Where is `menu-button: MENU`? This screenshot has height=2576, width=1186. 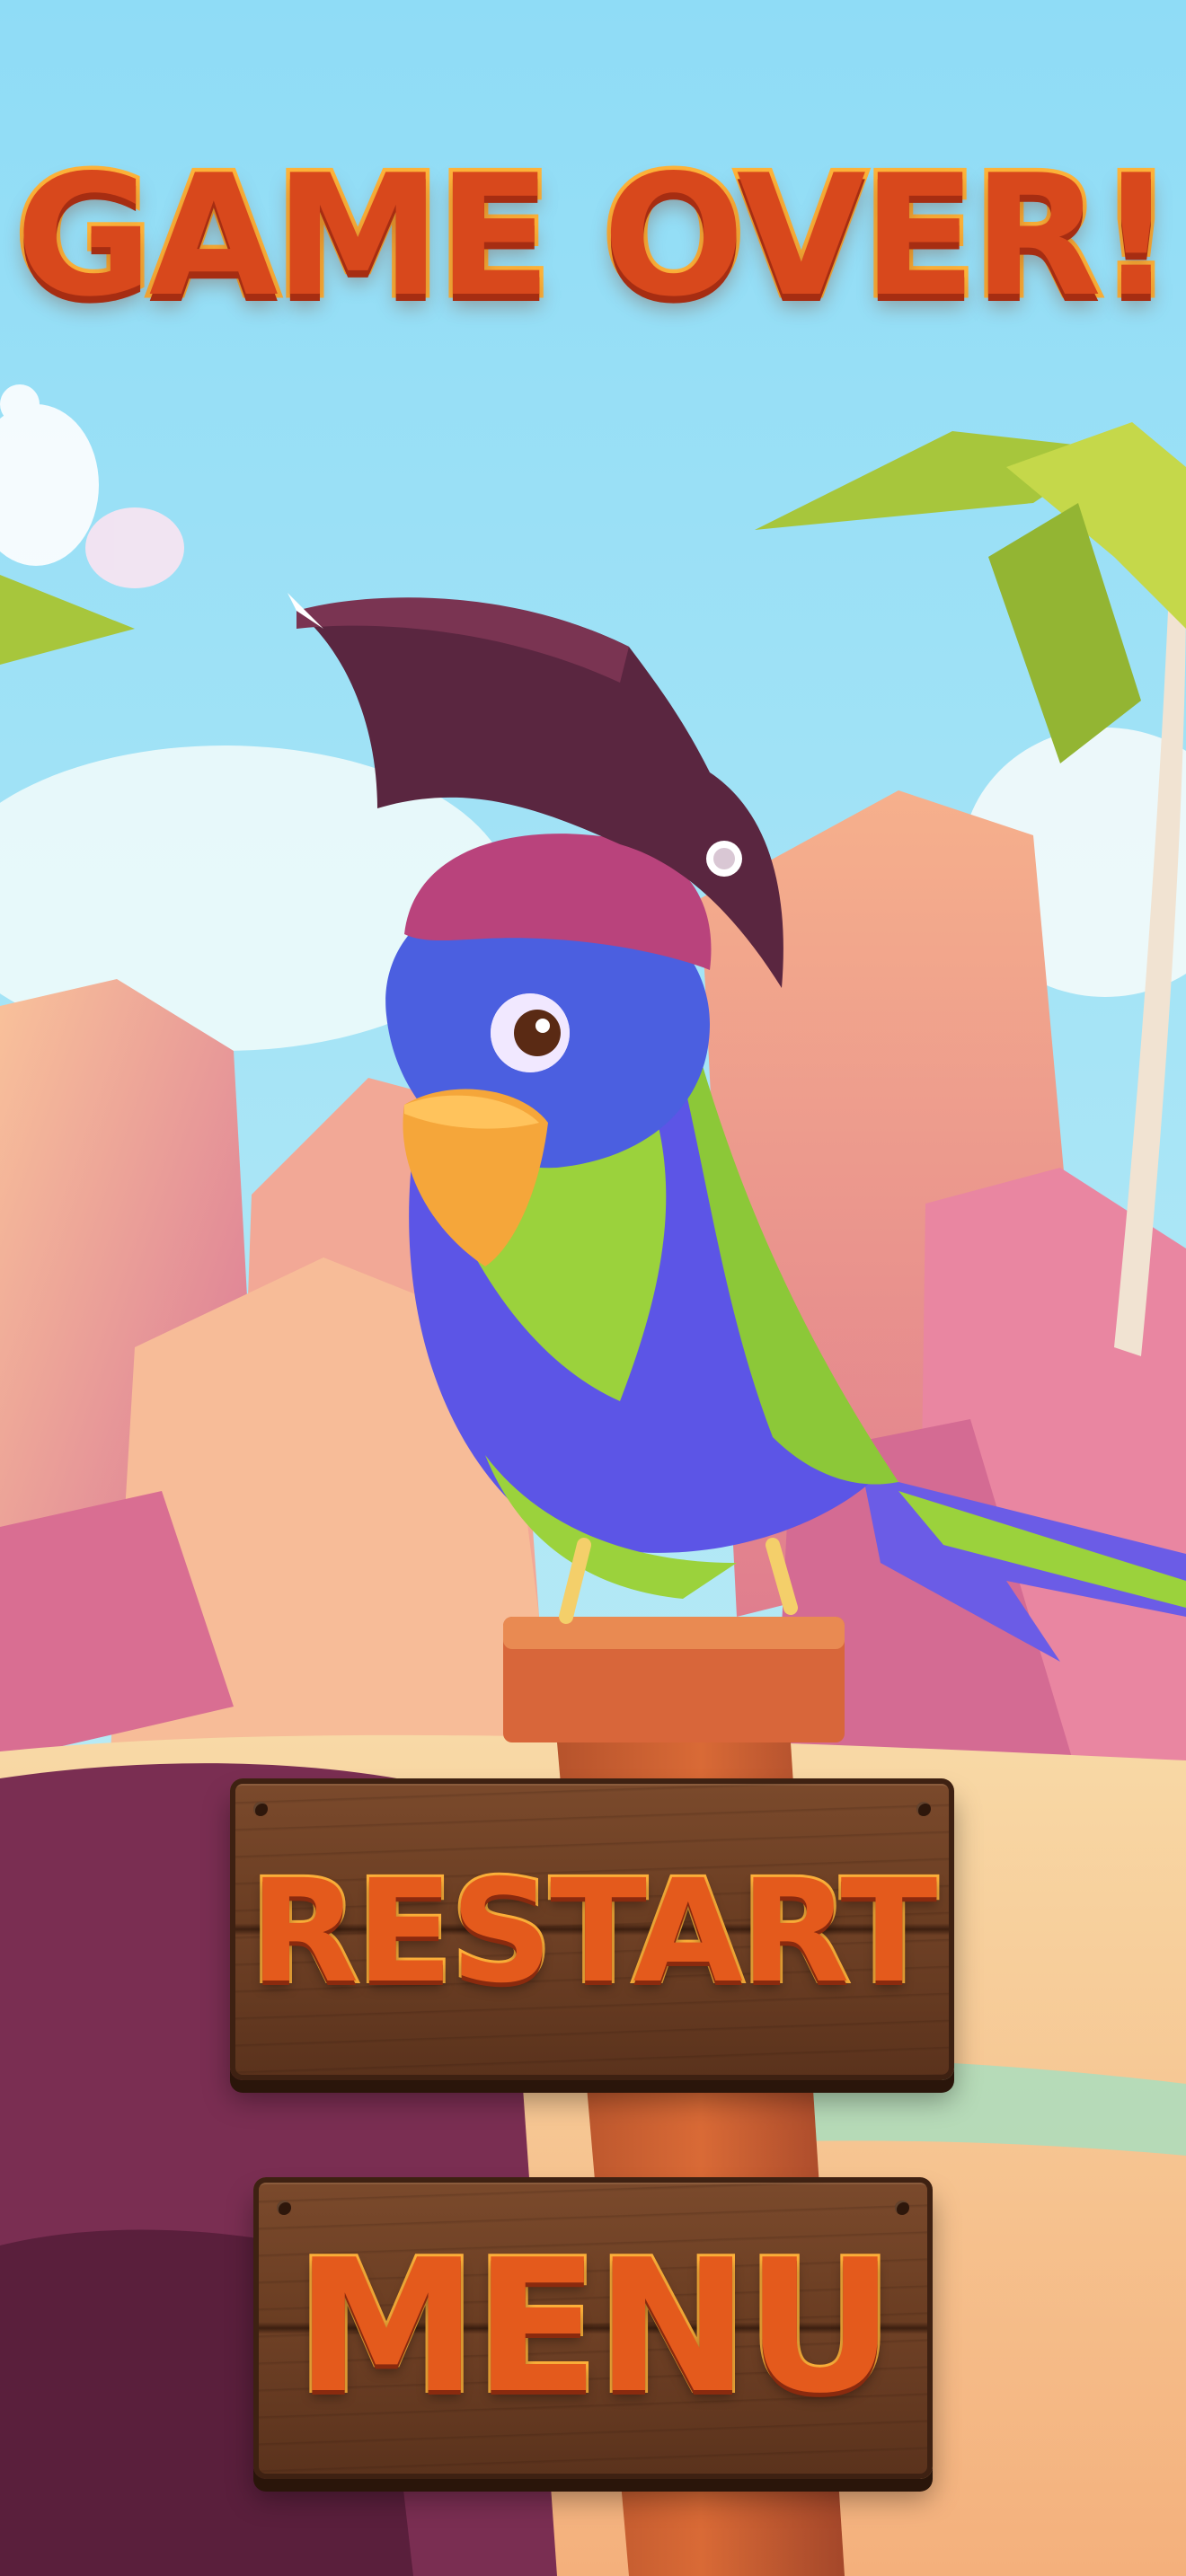 menu-button: MENU is located at coordinates (593, 2328).